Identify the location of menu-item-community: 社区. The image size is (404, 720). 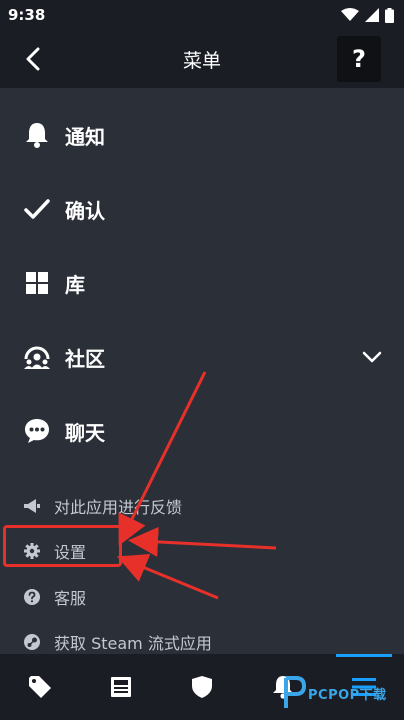
(202, 357).